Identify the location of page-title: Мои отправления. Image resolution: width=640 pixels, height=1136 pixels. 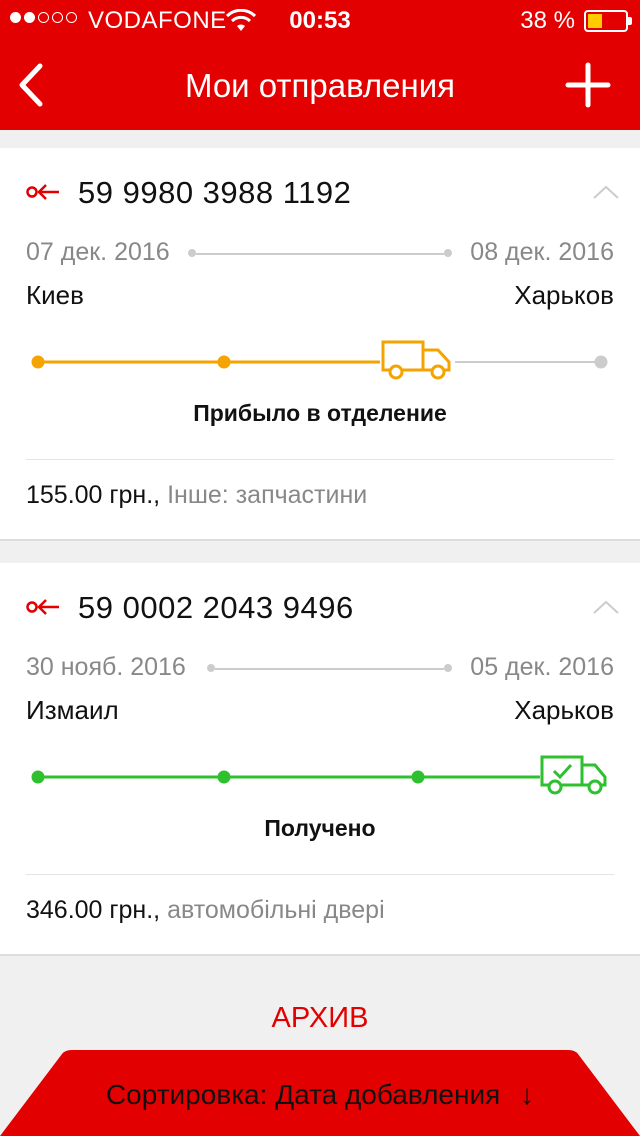
(320, 85).